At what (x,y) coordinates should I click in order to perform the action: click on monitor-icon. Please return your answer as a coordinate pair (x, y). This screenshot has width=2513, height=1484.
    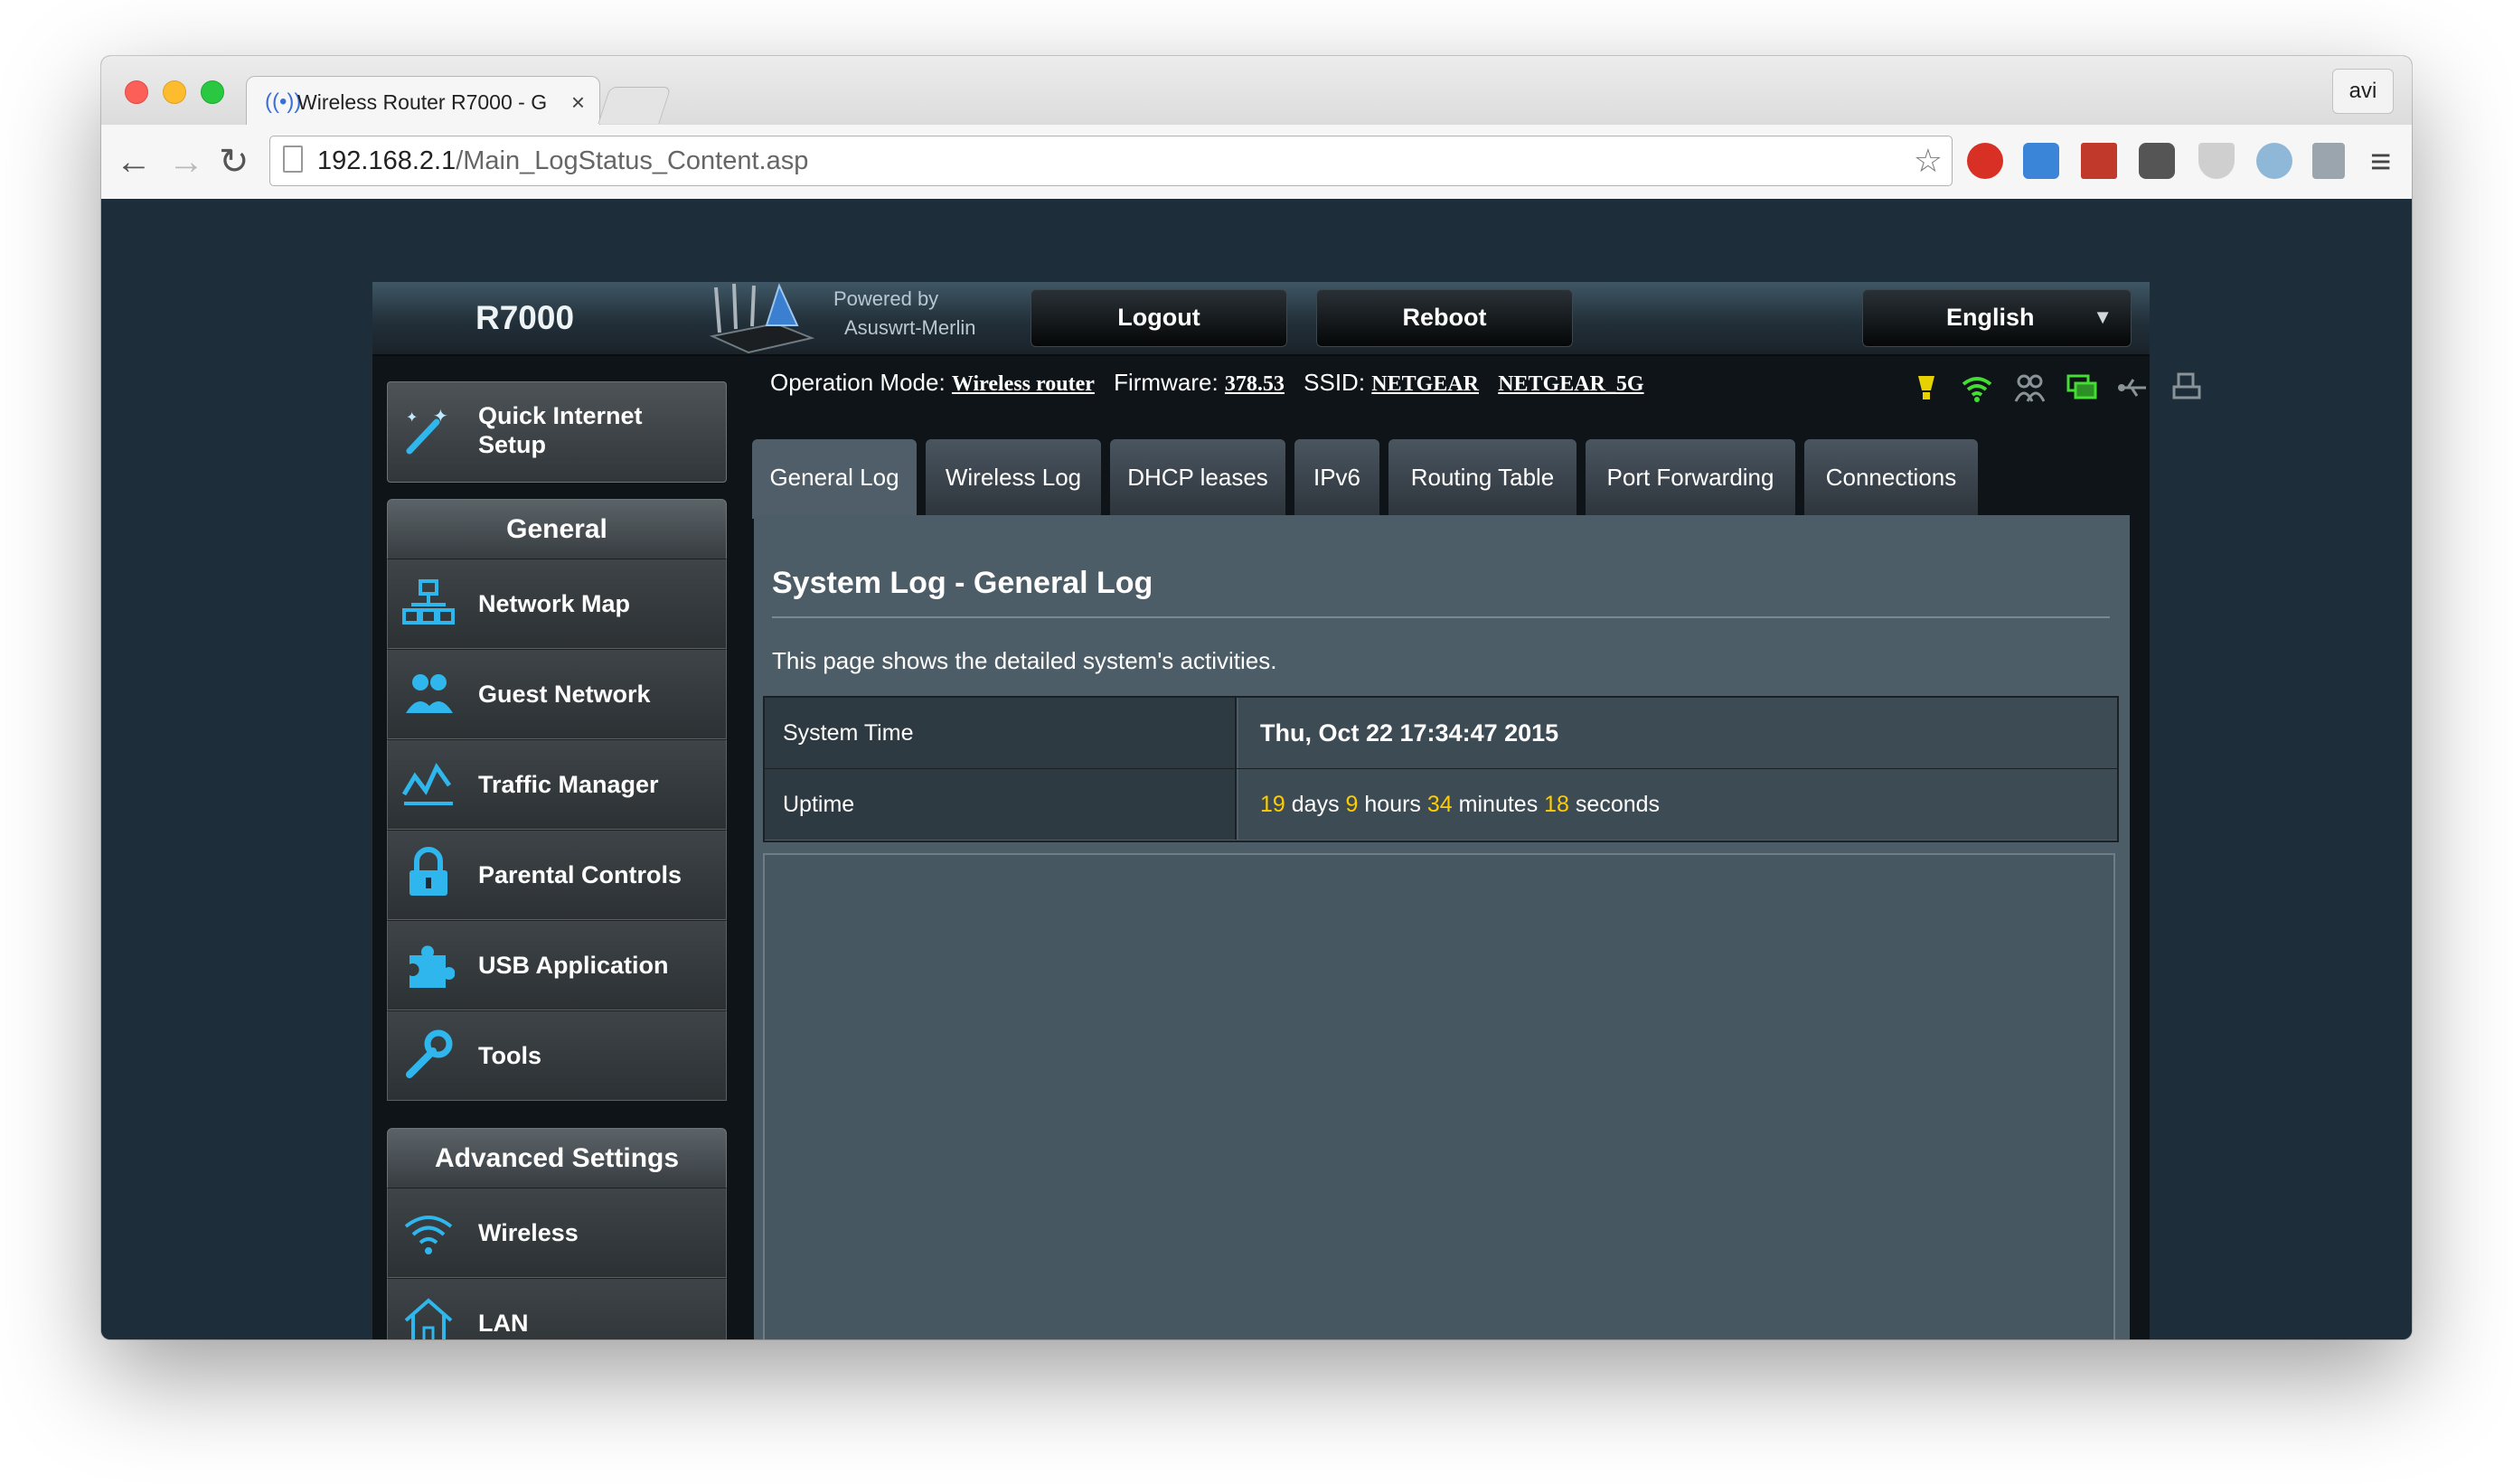
    Looking at the image, I should click on (2081, 387).